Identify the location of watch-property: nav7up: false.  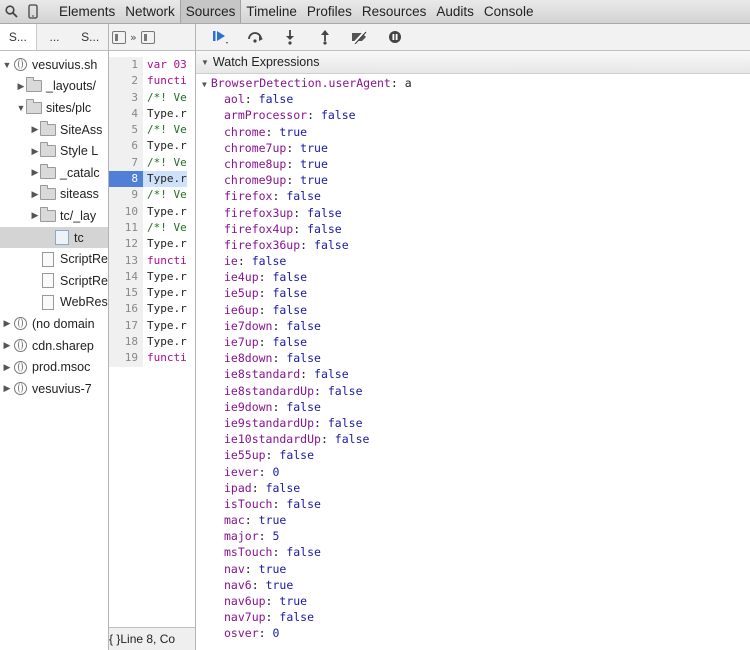
(473, 617).